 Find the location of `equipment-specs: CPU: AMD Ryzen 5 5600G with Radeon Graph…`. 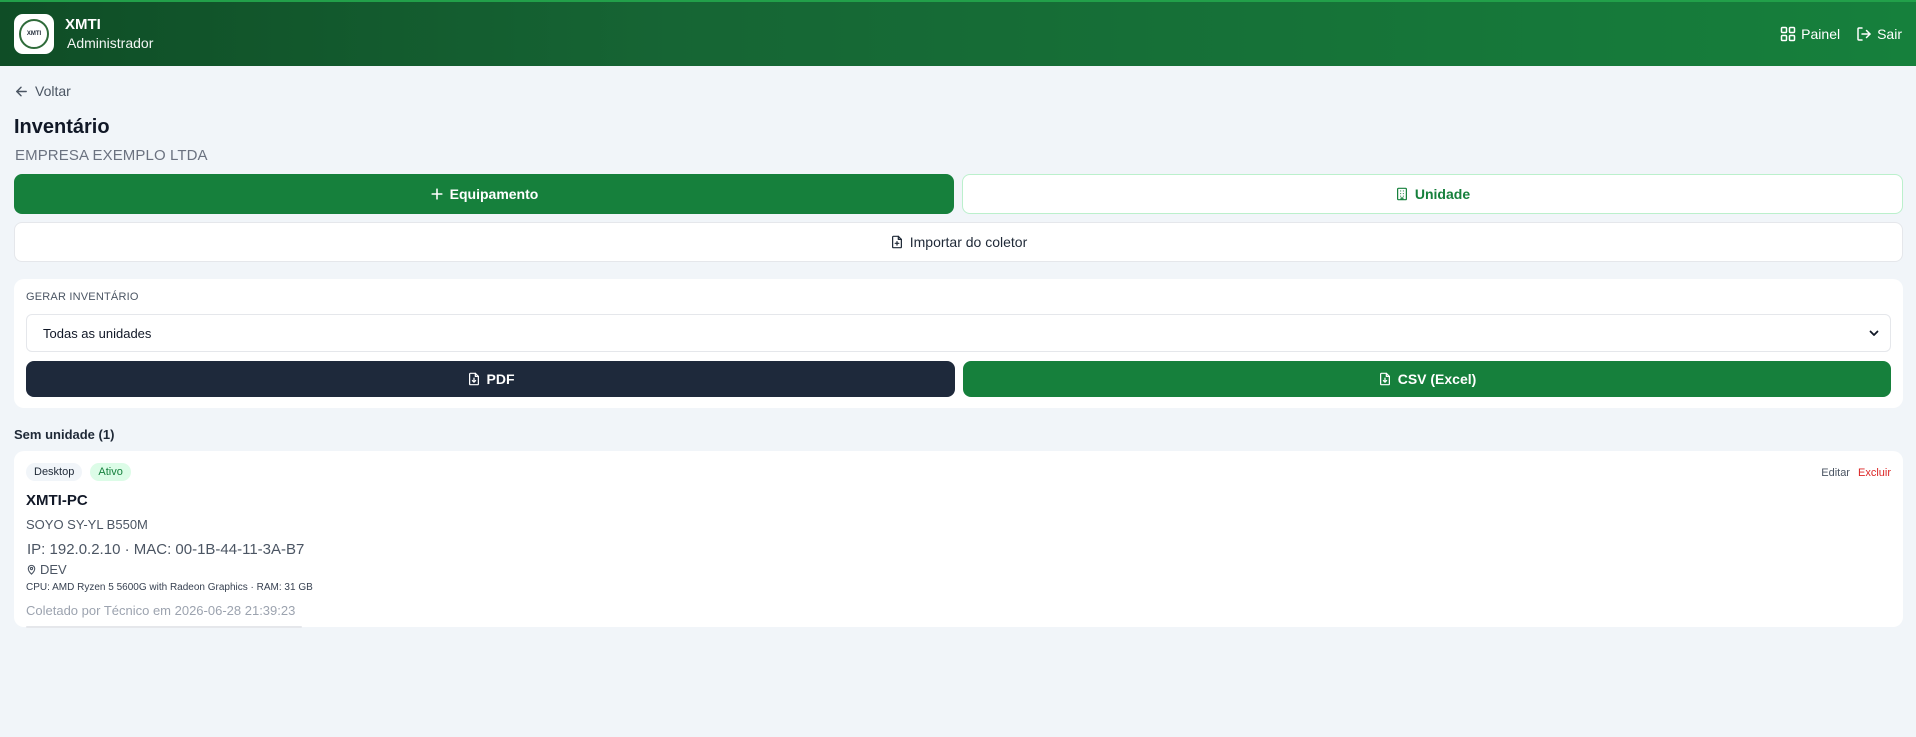

equipment-specs: CPU: AMD Ryzen 5 5600G with Radeon Graph… is located at coordinates (169, 587).